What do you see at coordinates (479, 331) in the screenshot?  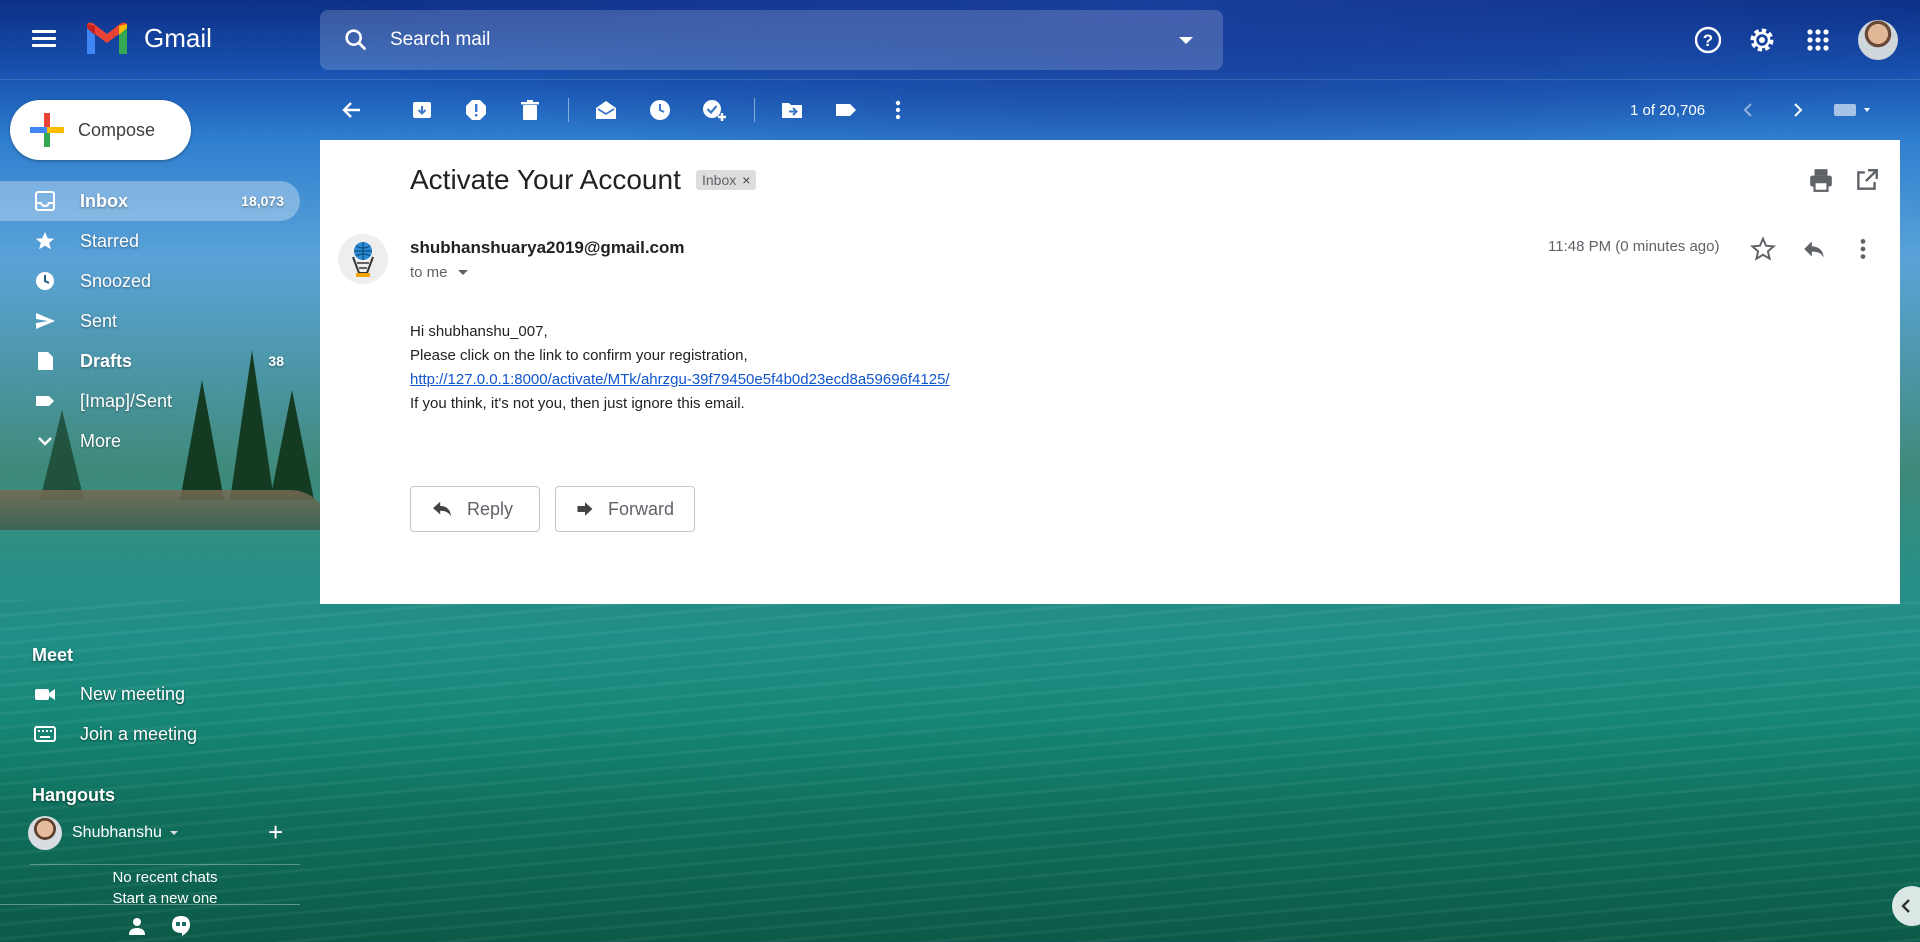 I see `body-greeting: Hi shubhanshu_007,` at bounding box center [479, 331].